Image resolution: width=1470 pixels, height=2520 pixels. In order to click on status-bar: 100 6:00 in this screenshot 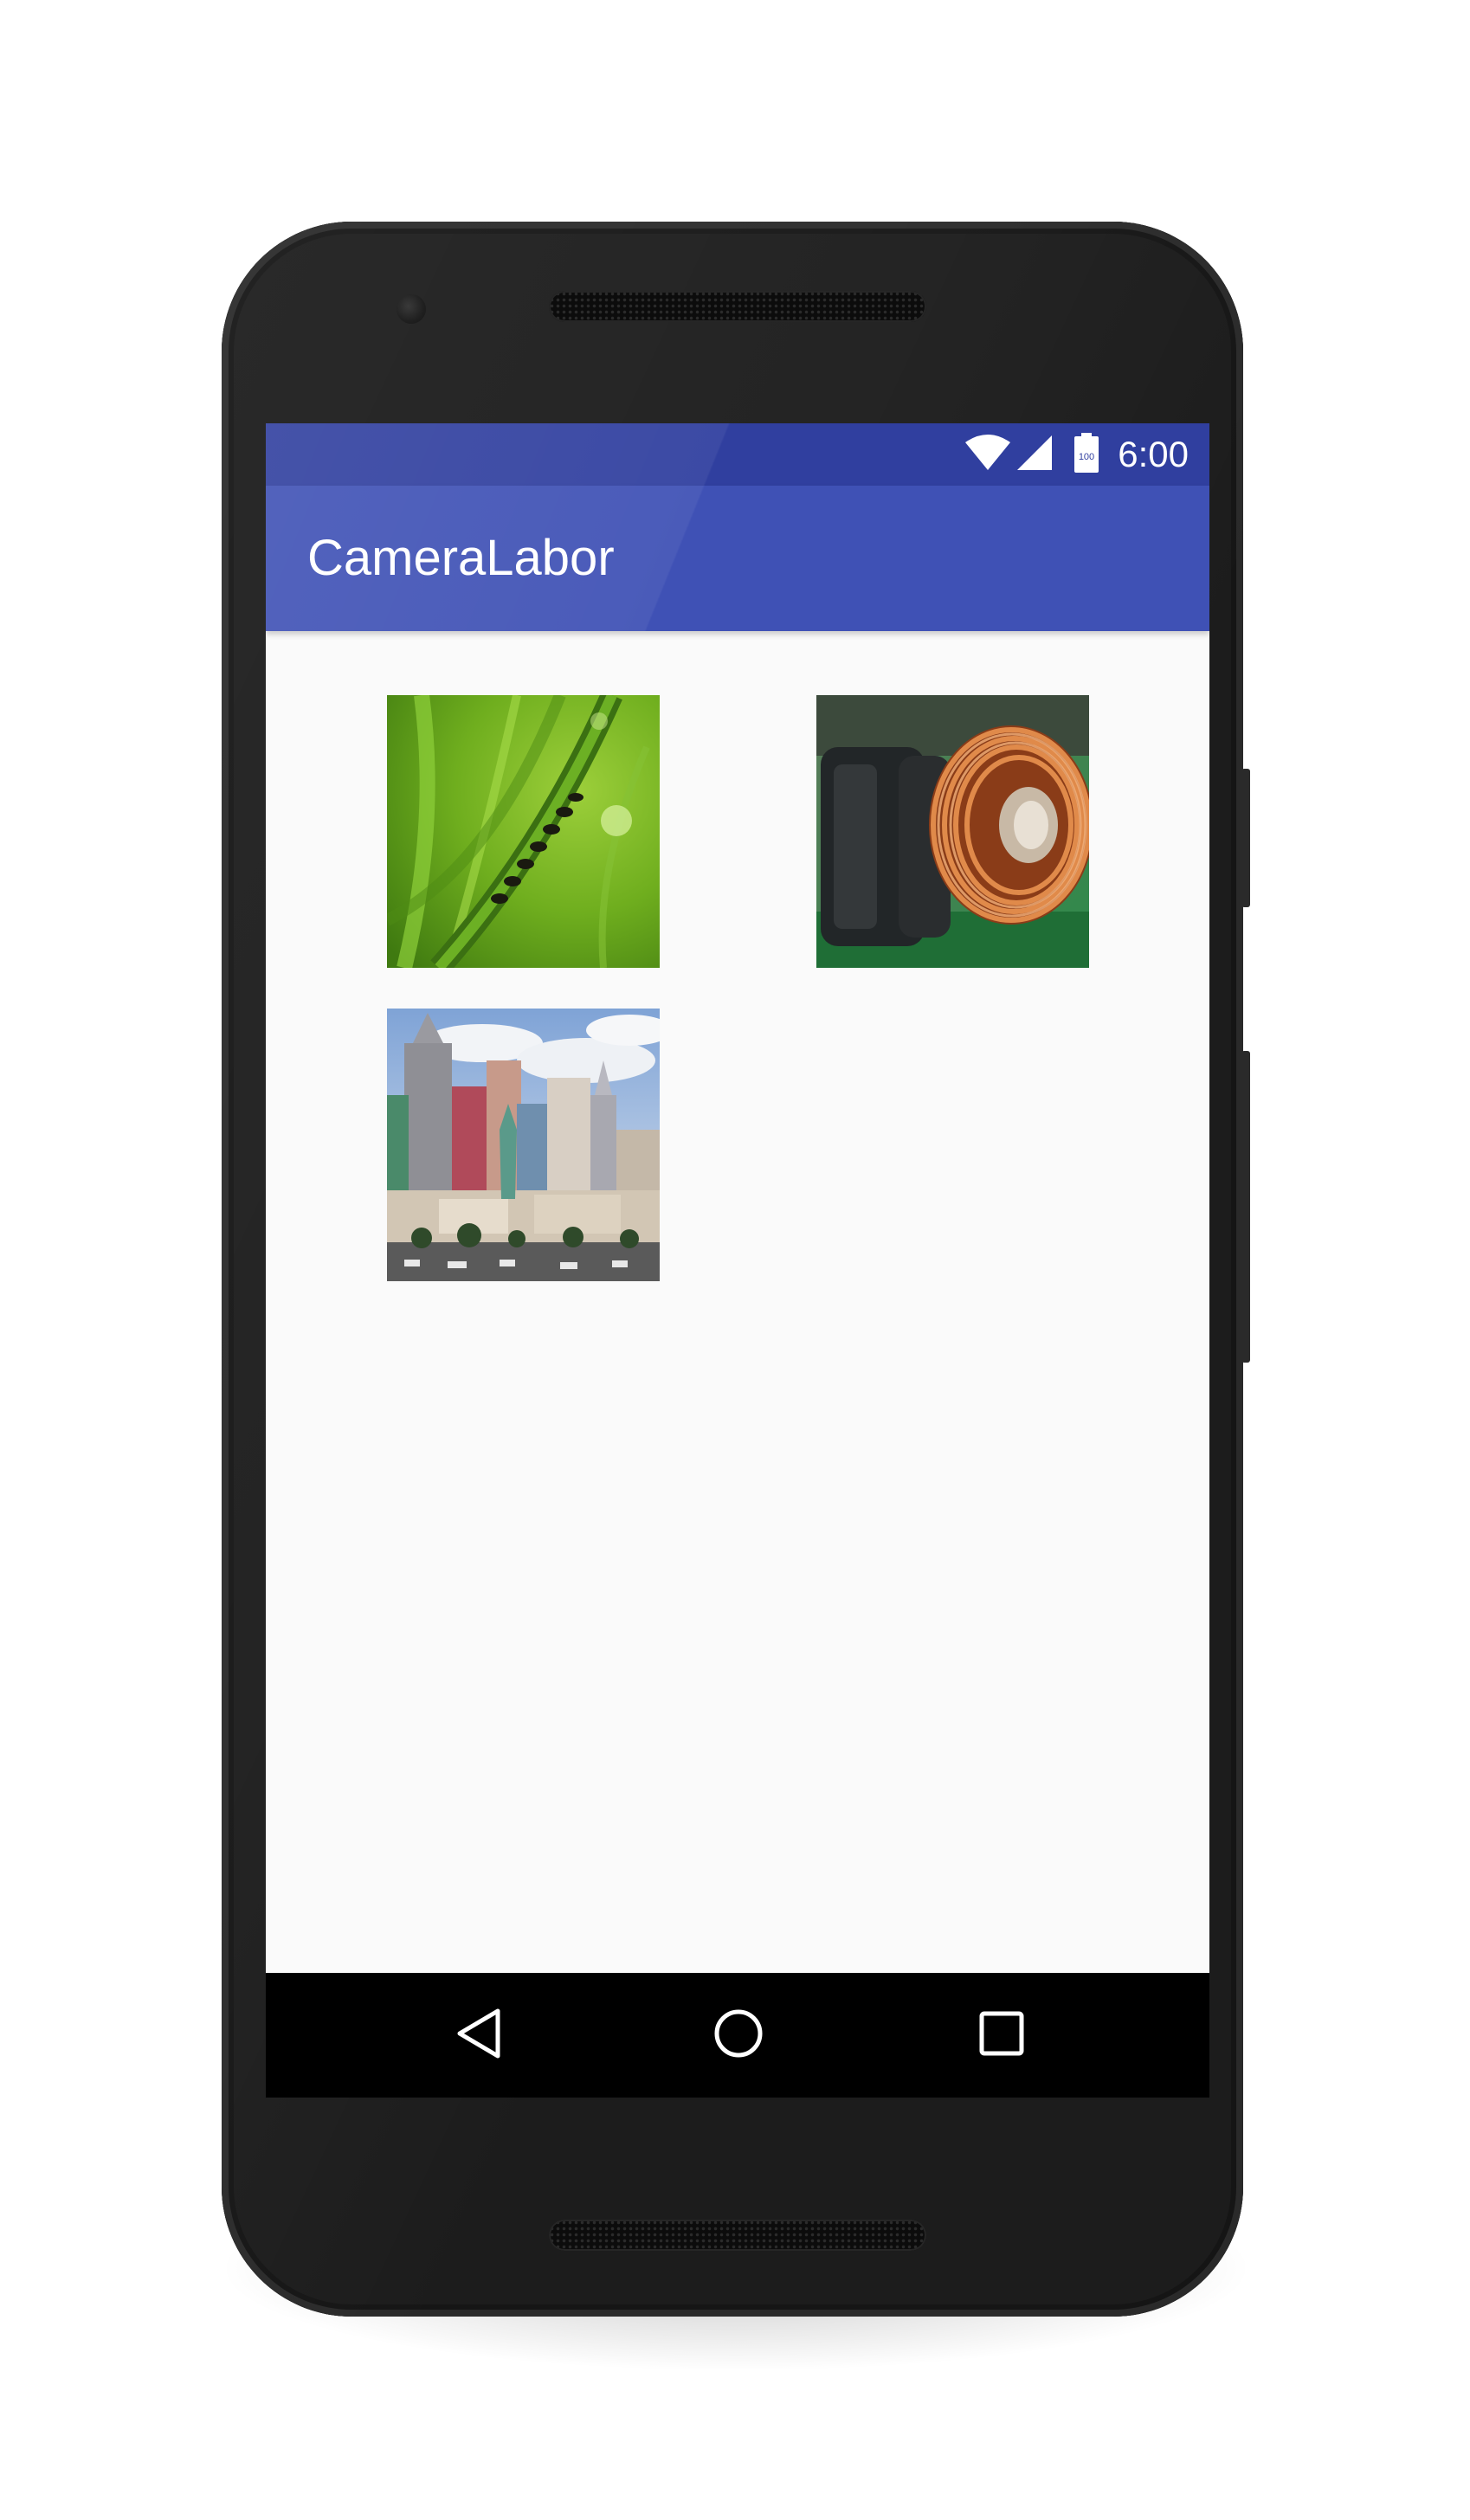, I will do `click(738, 454)`.